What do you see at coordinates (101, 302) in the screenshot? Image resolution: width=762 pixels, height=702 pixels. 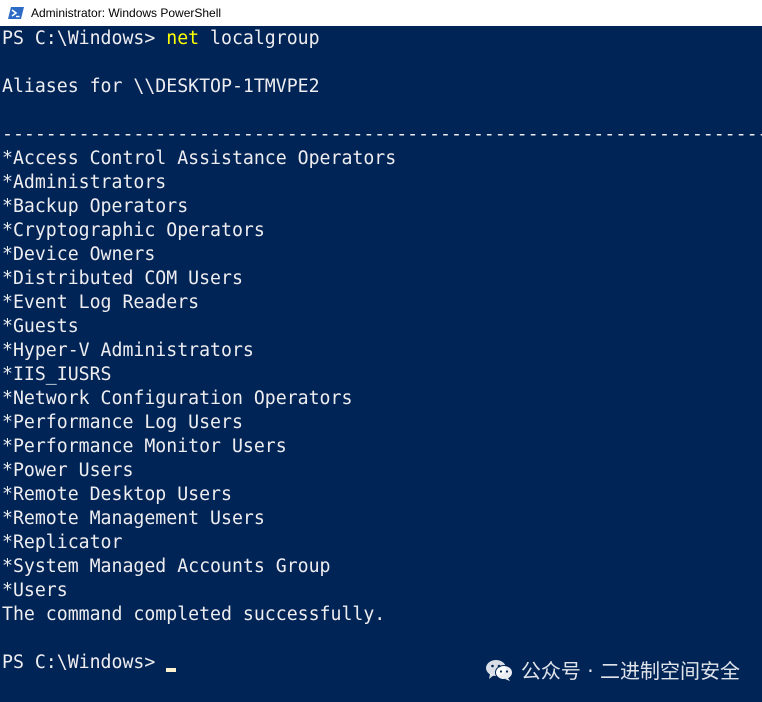 I see `group-item: *Event Log Readers` at bounding box center [101, 302].